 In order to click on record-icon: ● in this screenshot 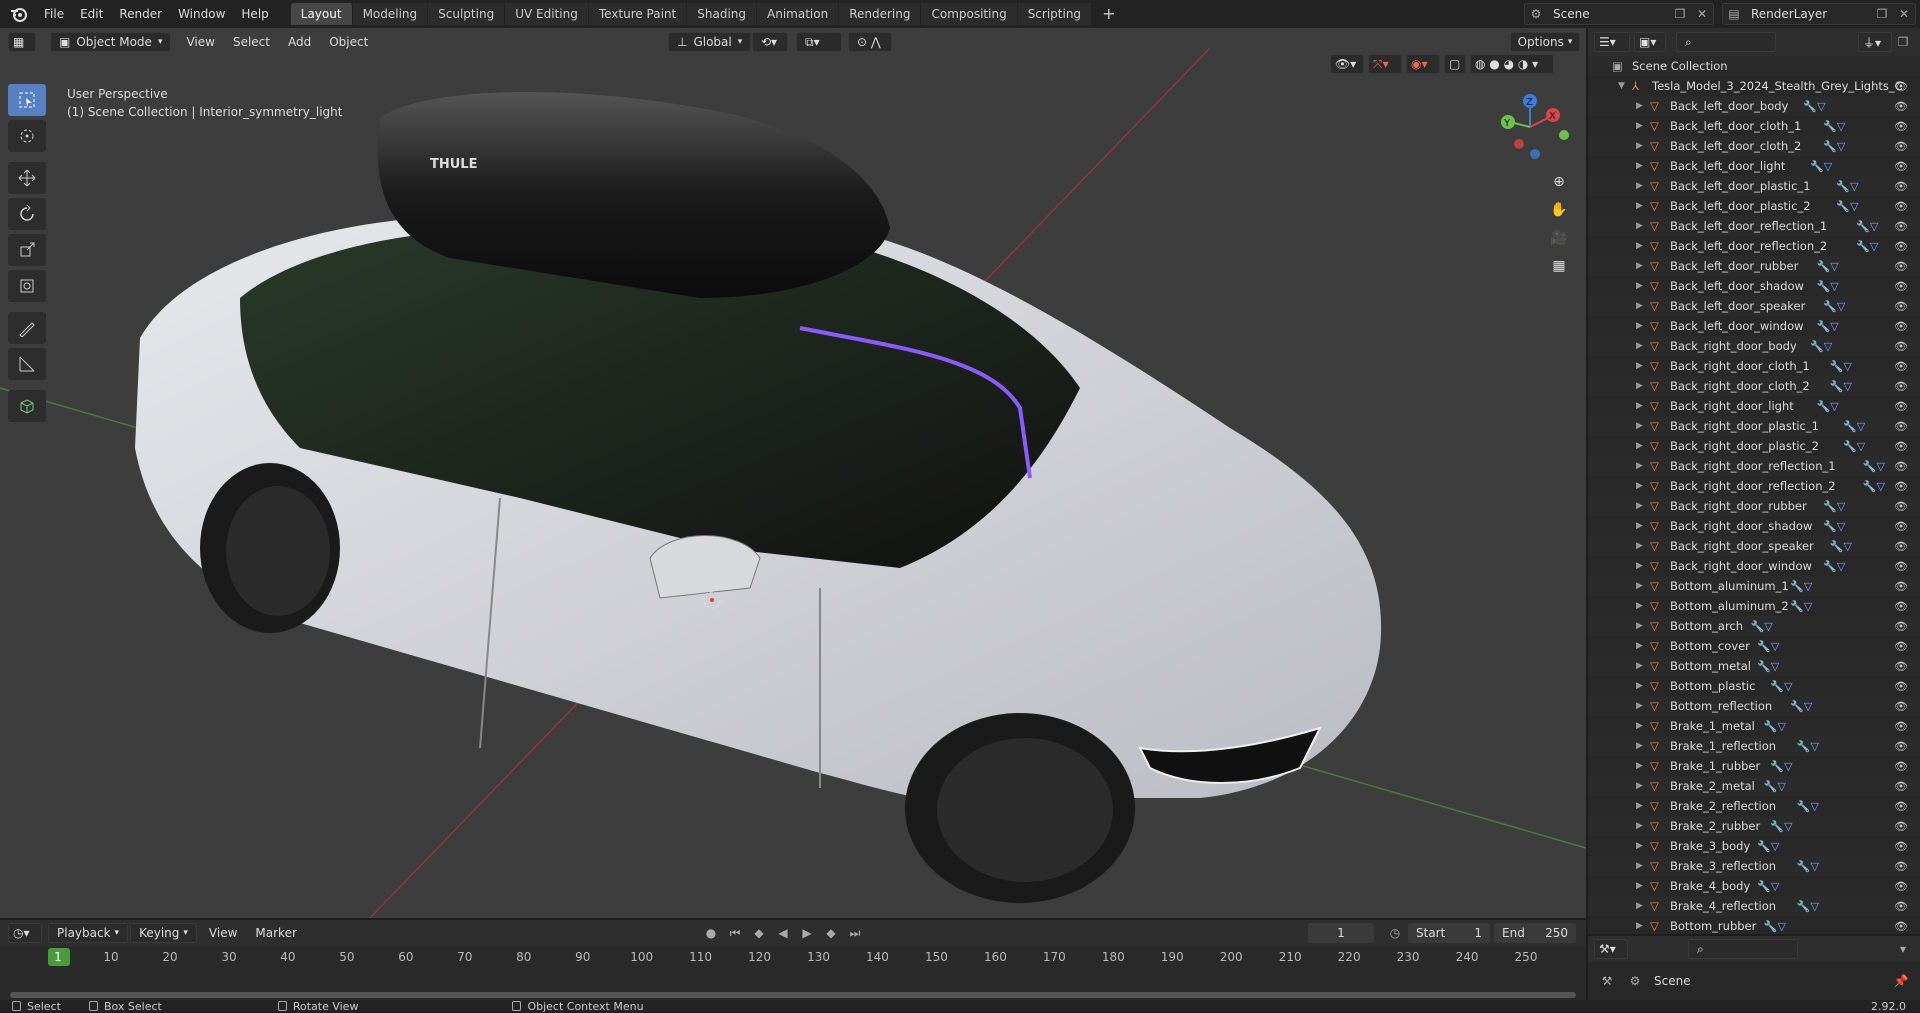, I will do `click(711, 933)`.